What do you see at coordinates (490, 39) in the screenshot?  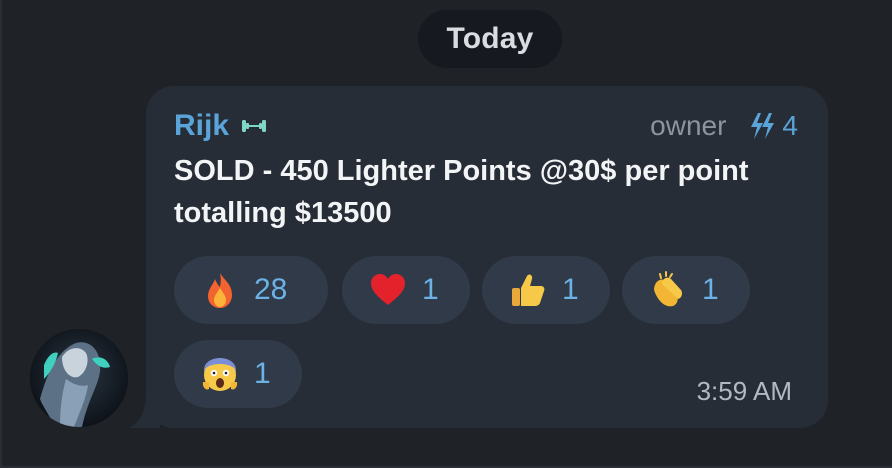 I see `date-separator: Today` at bounding box center [490, 39].